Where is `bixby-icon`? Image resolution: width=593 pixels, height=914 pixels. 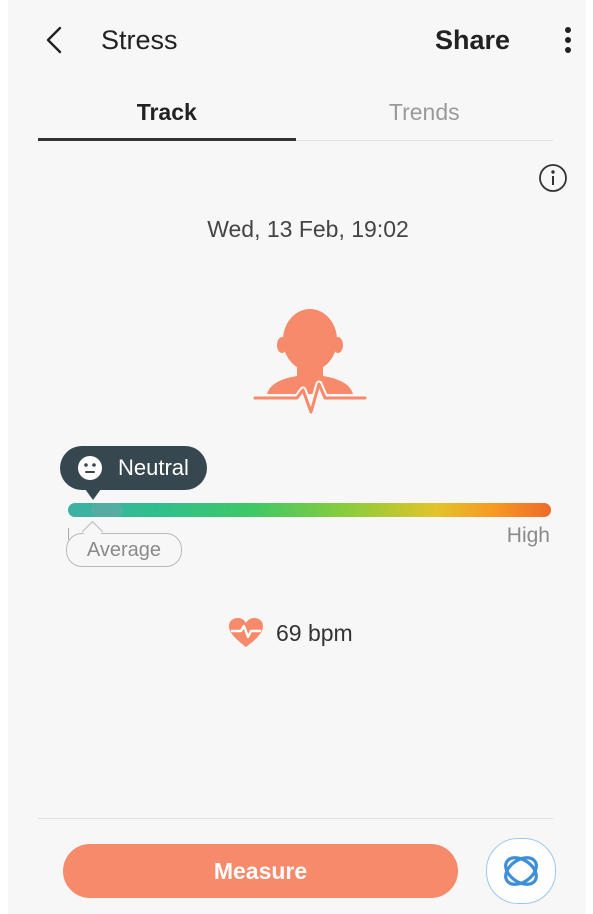
bixby-icon is located at coordinates (521, 871).